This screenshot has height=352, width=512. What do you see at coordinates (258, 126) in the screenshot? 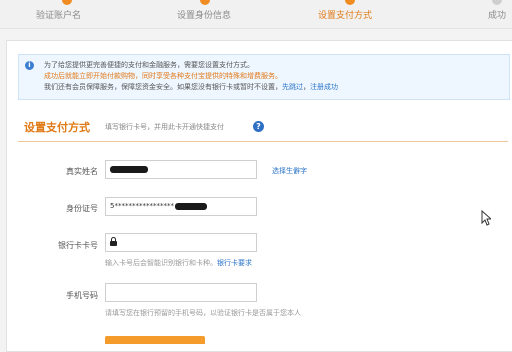
I see `help-icon: ?` at bounding box center [258, 126].